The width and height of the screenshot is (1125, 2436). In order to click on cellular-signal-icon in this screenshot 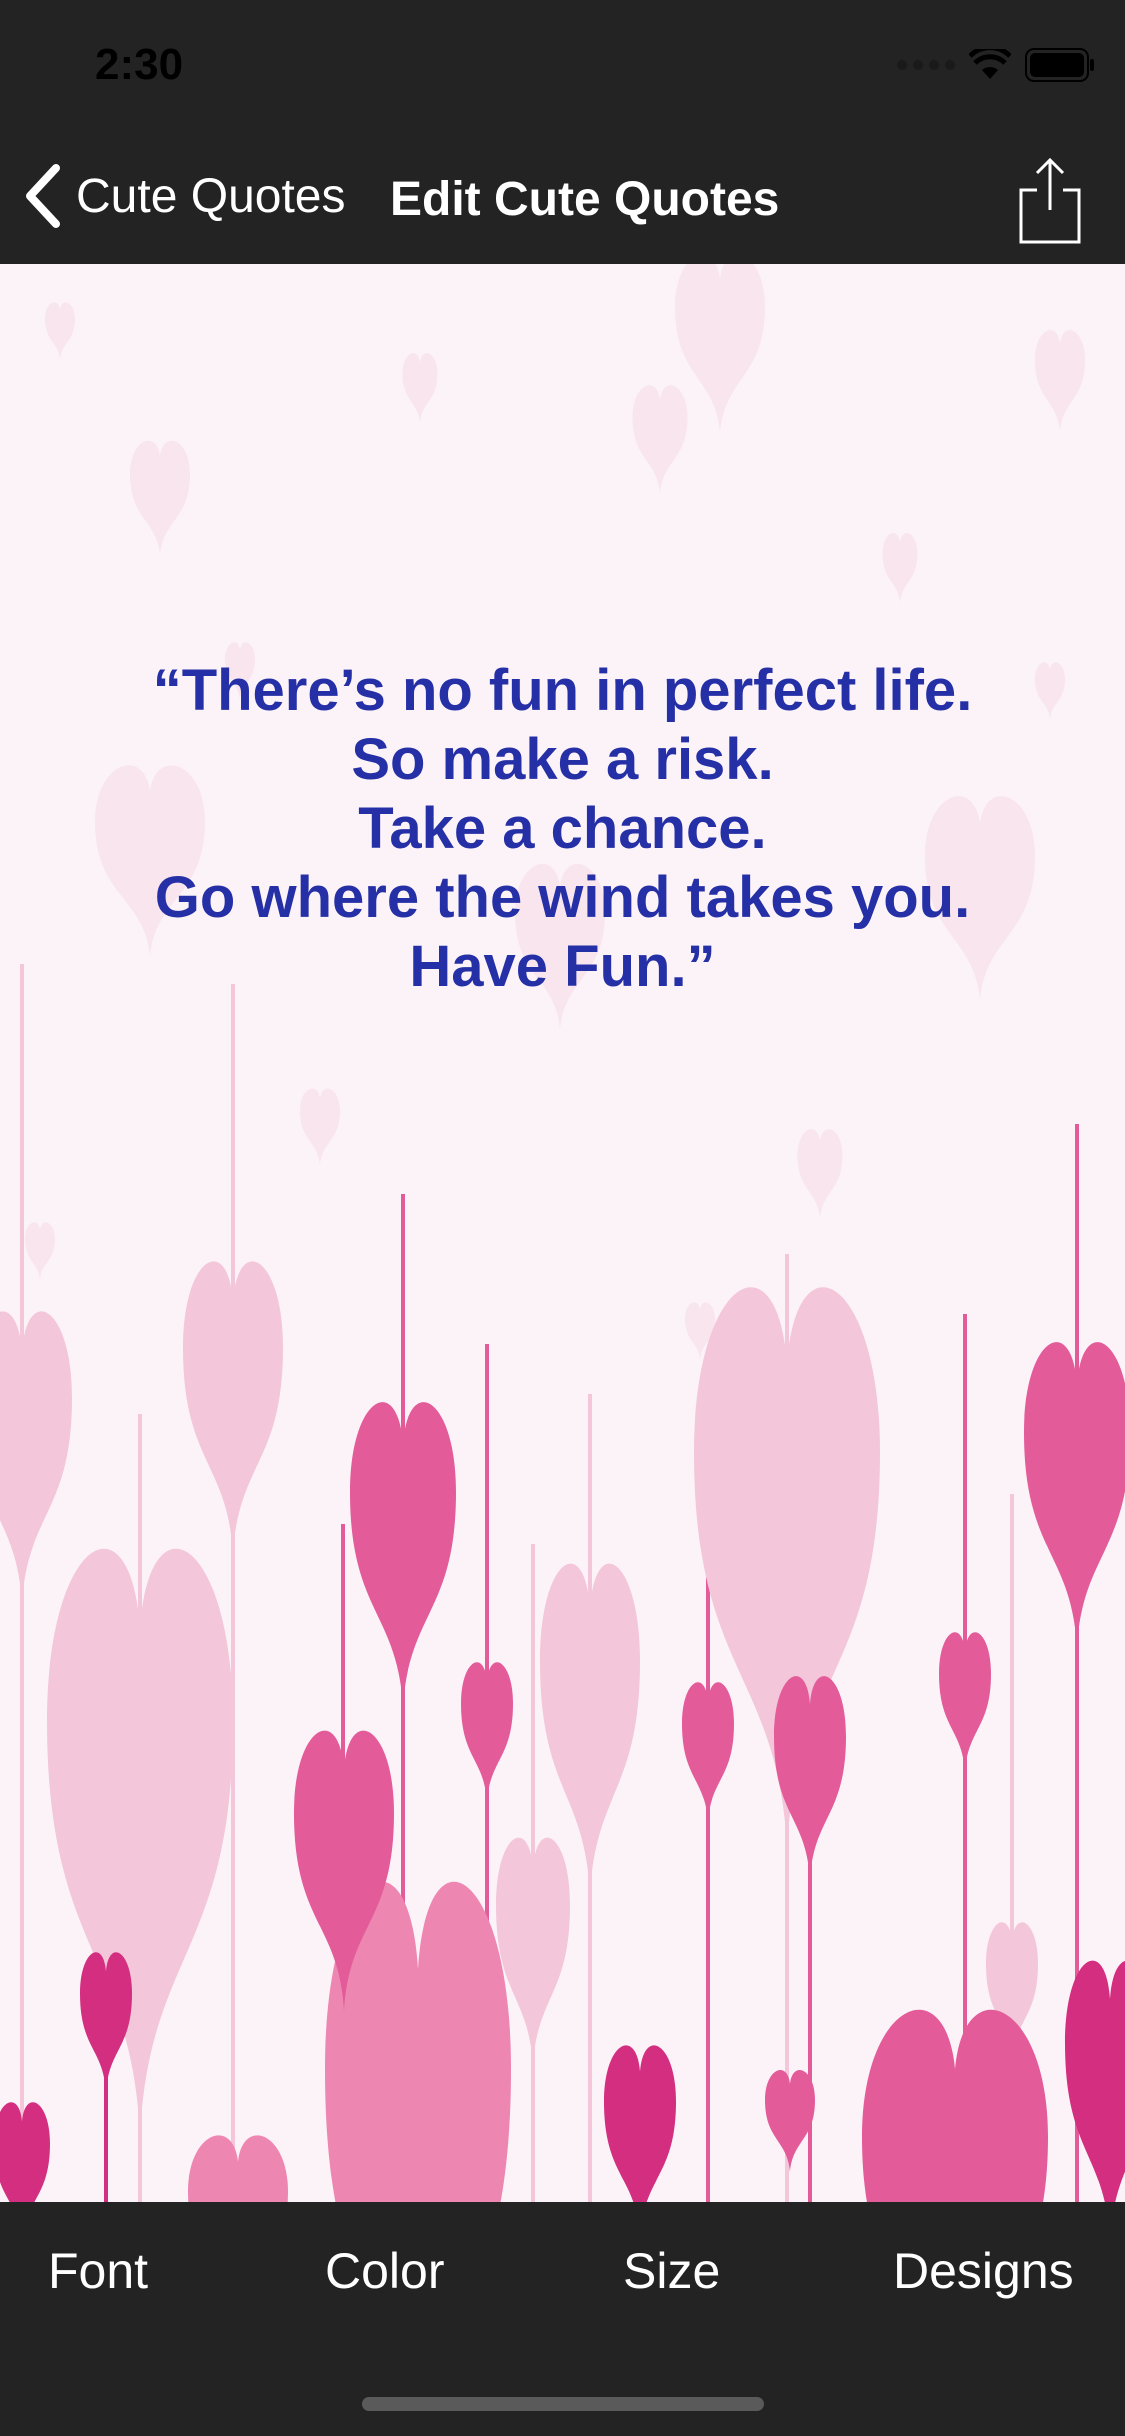, I will do `click(926, 65)`.